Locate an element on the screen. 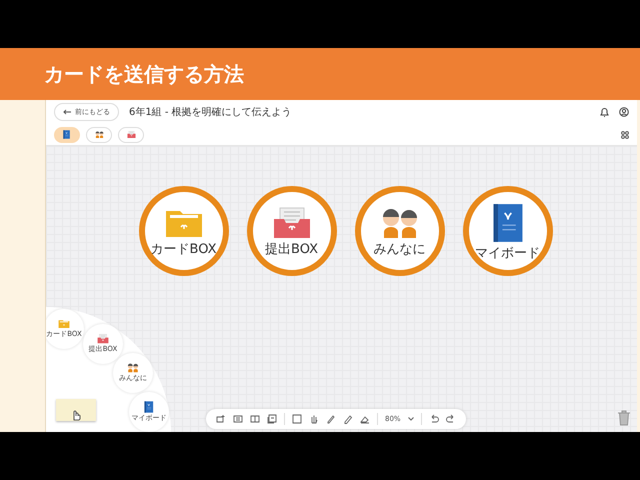  send-target-button: みんなに is located at coordinates (399, 231).